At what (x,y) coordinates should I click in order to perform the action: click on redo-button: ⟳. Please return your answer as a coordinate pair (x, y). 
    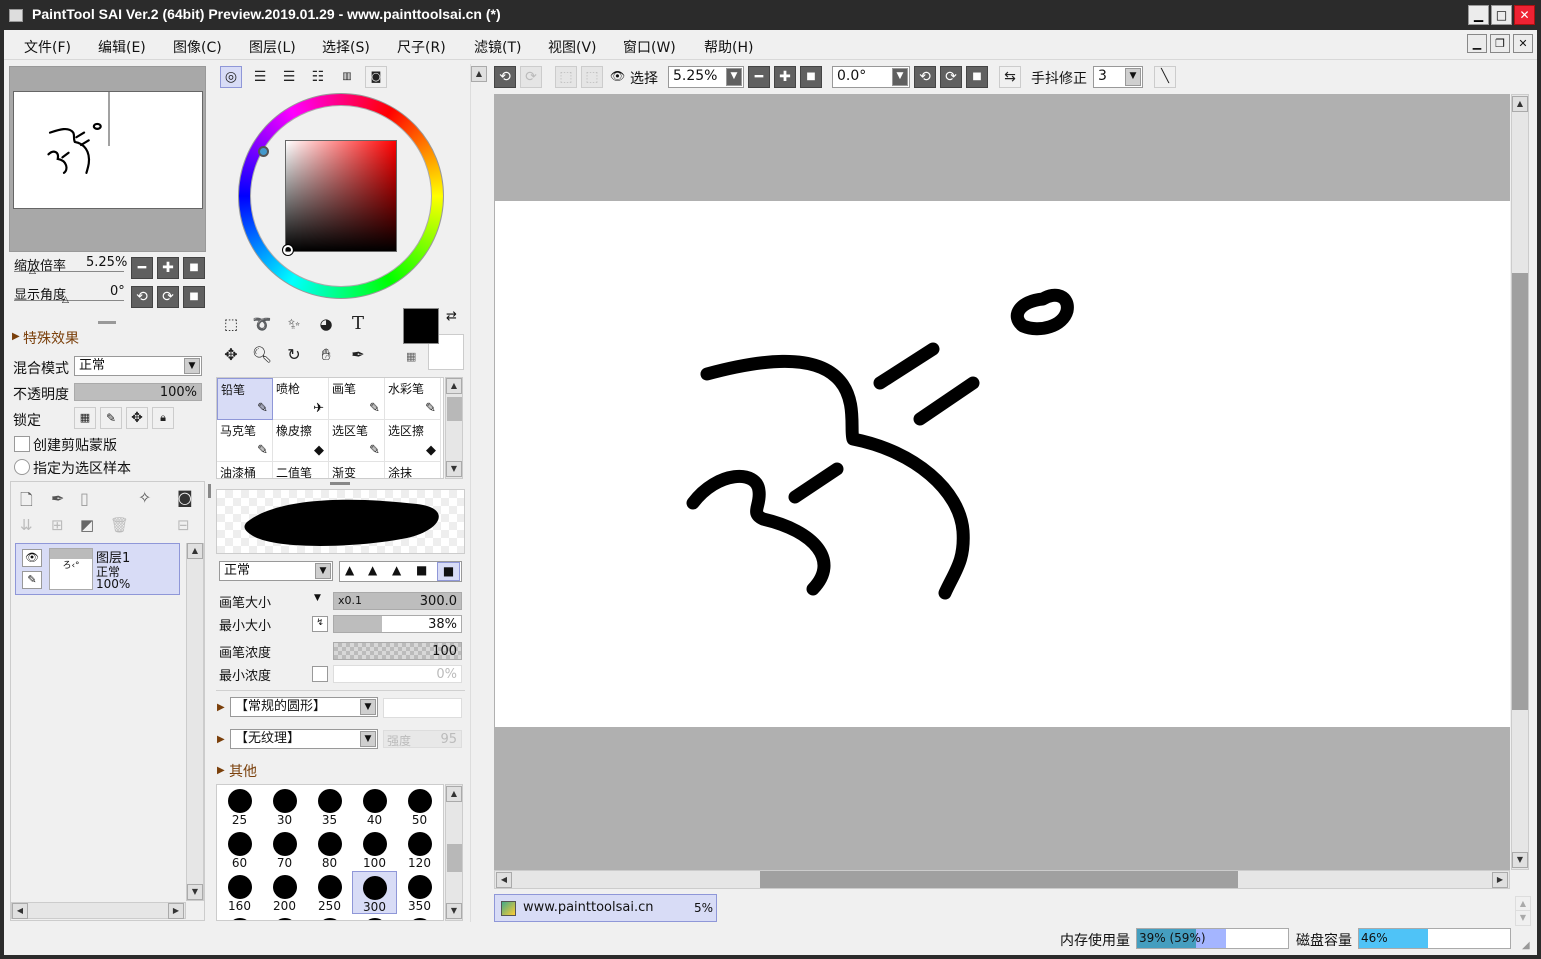
    Looking at the image, I should click on (531, 77).